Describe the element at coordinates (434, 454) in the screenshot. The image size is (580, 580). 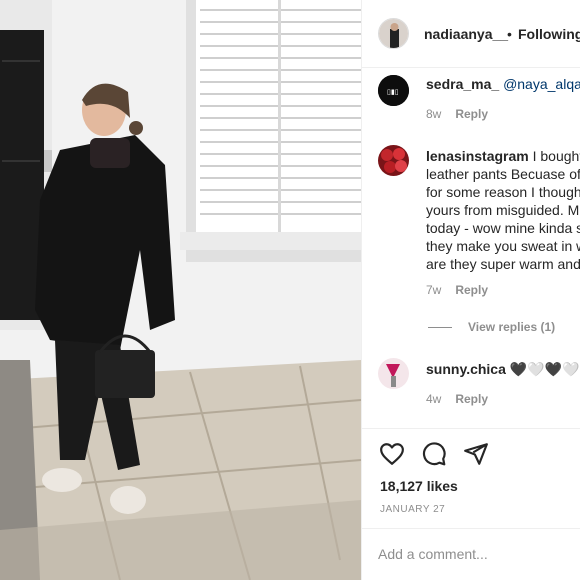
I see `comment-icon` at that location.